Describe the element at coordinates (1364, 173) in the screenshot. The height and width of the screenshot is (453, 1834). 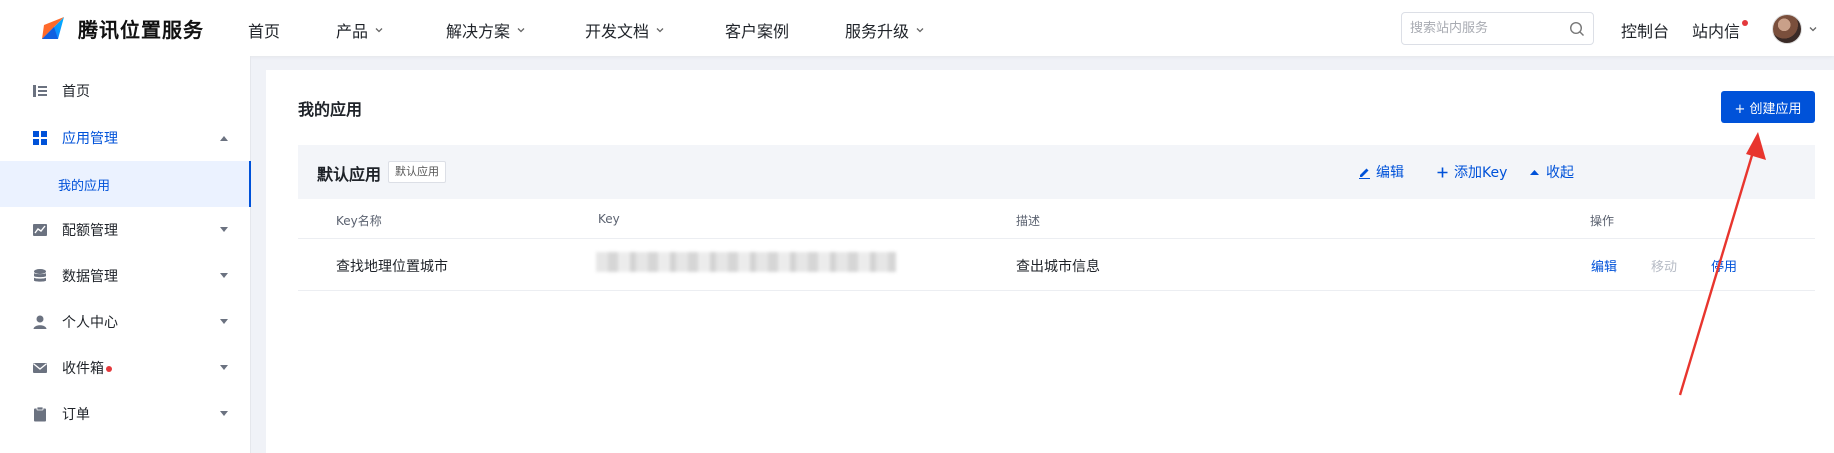
I see `edit-icon` at that location.